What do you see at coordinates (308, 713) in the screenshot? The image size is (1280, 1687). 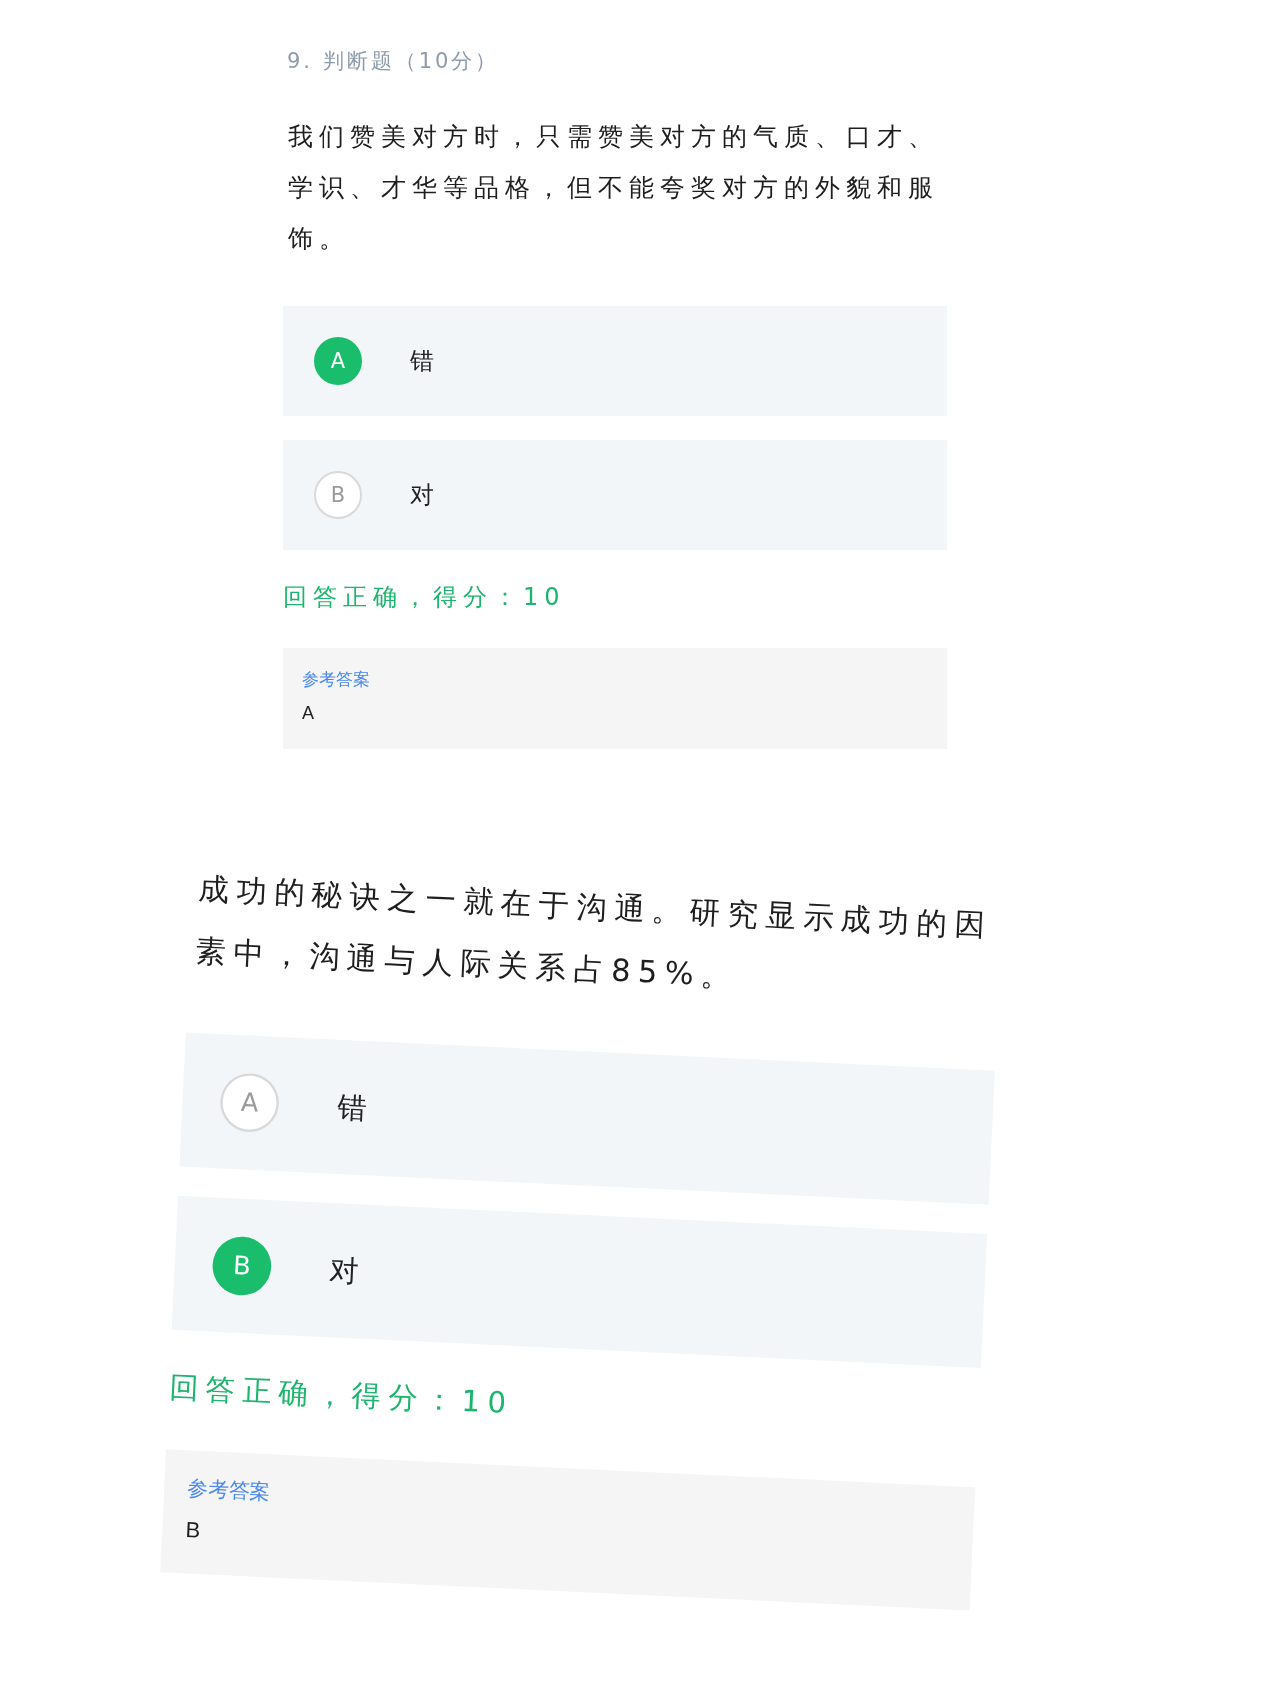 I see `reference-answer: A` at bounding box center [308, 713].